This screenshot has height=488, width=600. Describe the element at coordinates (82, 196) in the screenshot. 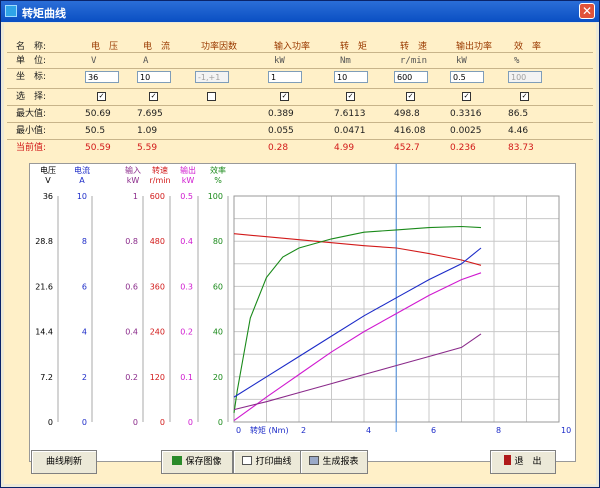

I see `axis-tick-label: 10` at that location.